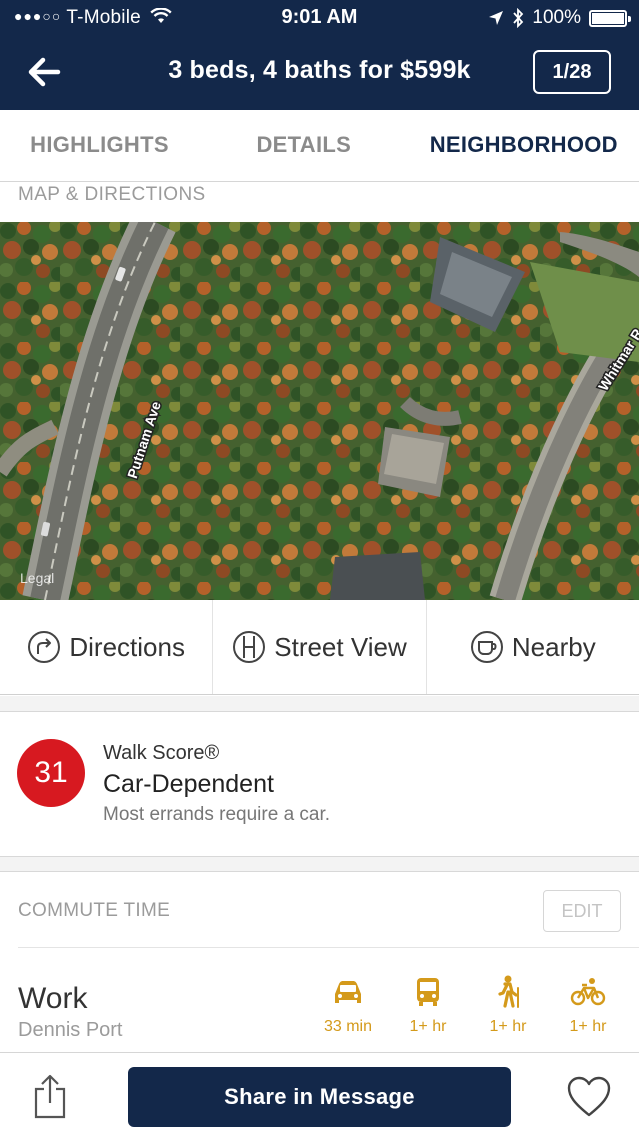 This screenshot has height=1136, width=639. Describe the element at coordinates (304, 145) in the screenshot. I see `tab-details: DETAILS` at that location.